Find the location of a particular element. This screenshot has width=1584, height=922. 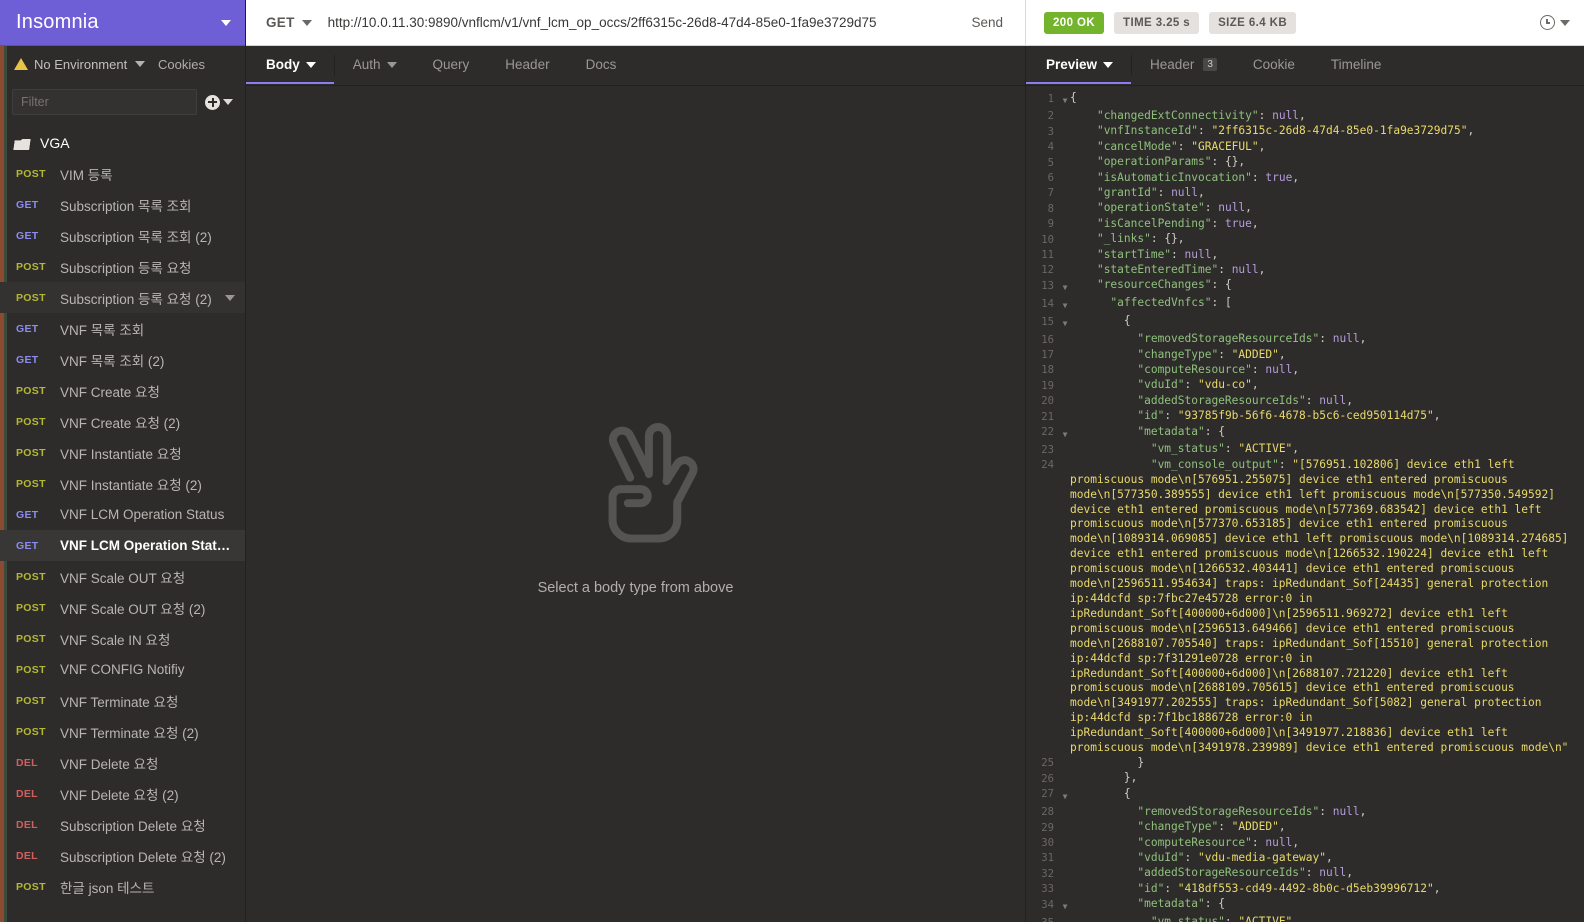

request-list-item: POST VNF Instantiate 요청 (2) is located at coordinates (122, 483).